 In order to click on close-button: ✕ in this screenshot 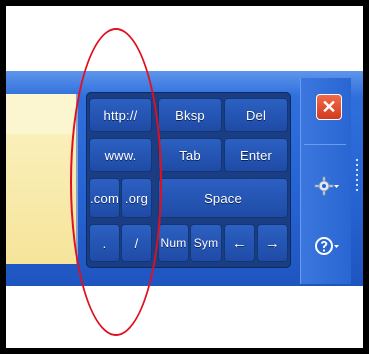, I will do `click(329, 107)`.